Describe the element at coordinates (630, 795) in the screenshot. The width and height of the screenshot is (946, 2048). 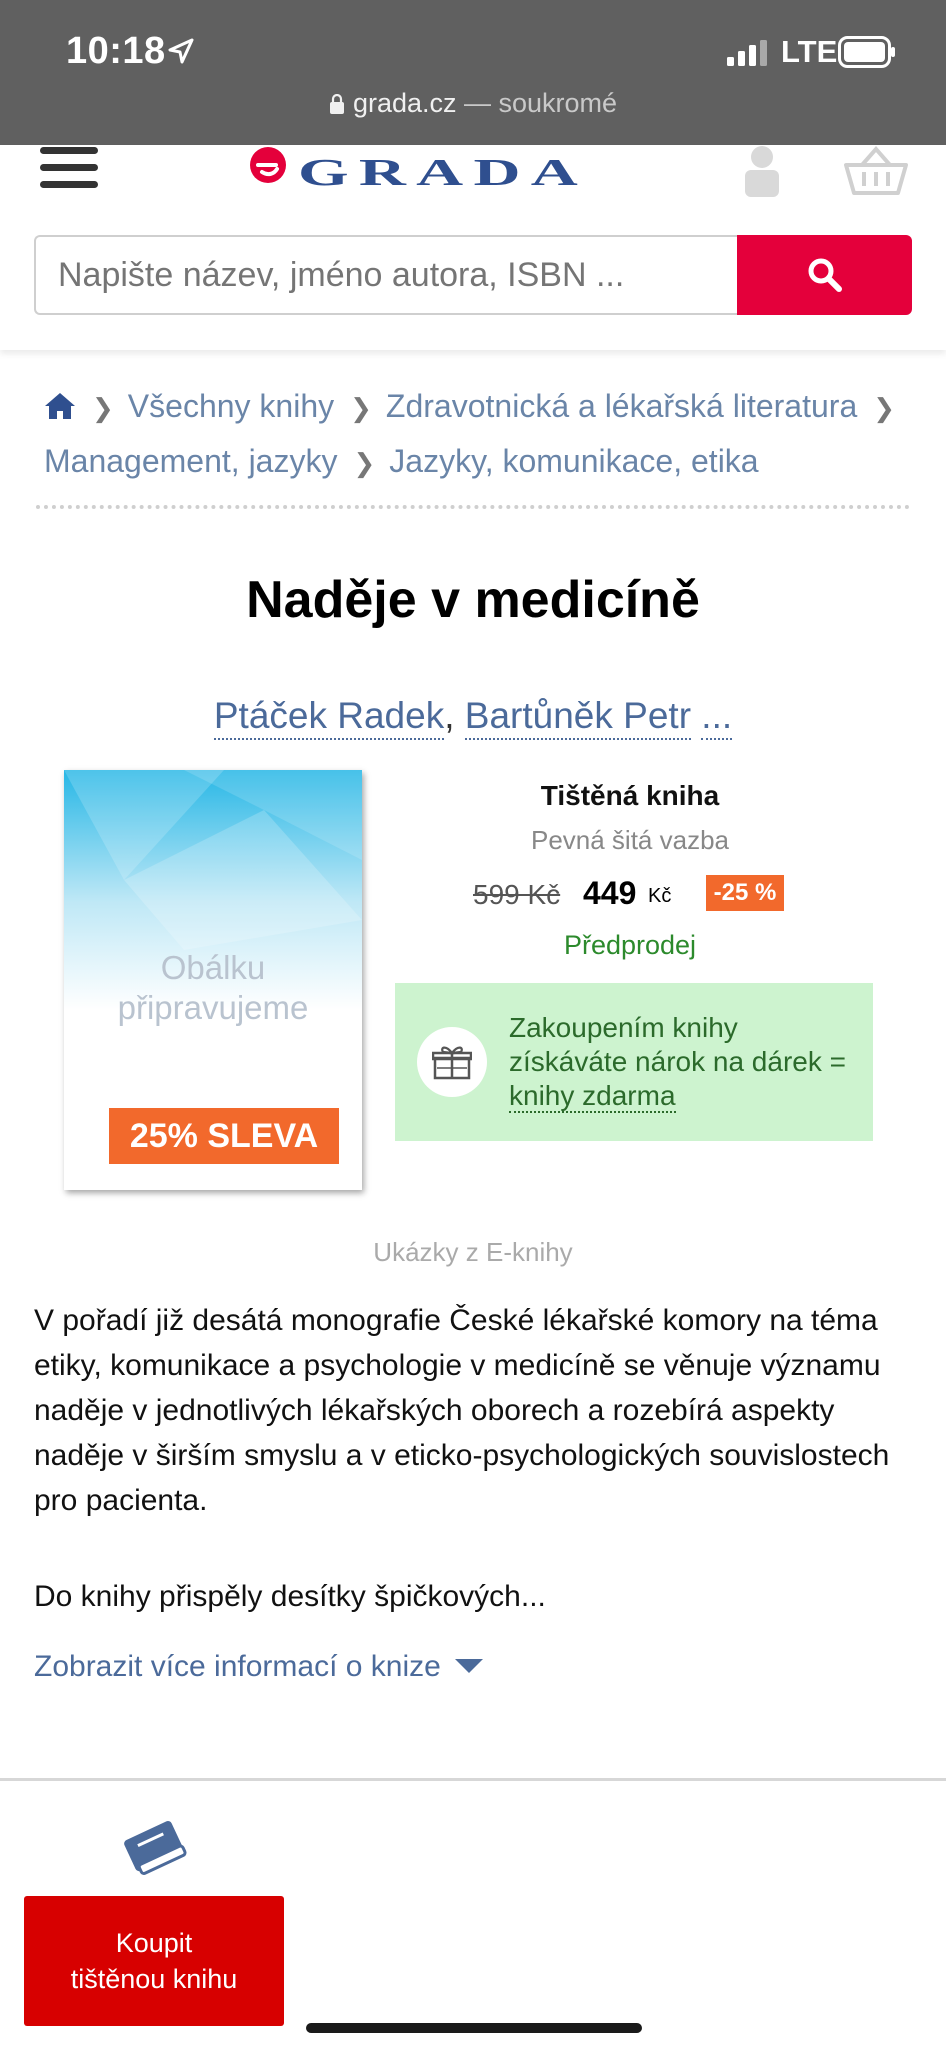
I see `format-title: Tištěná kniha` at that location.